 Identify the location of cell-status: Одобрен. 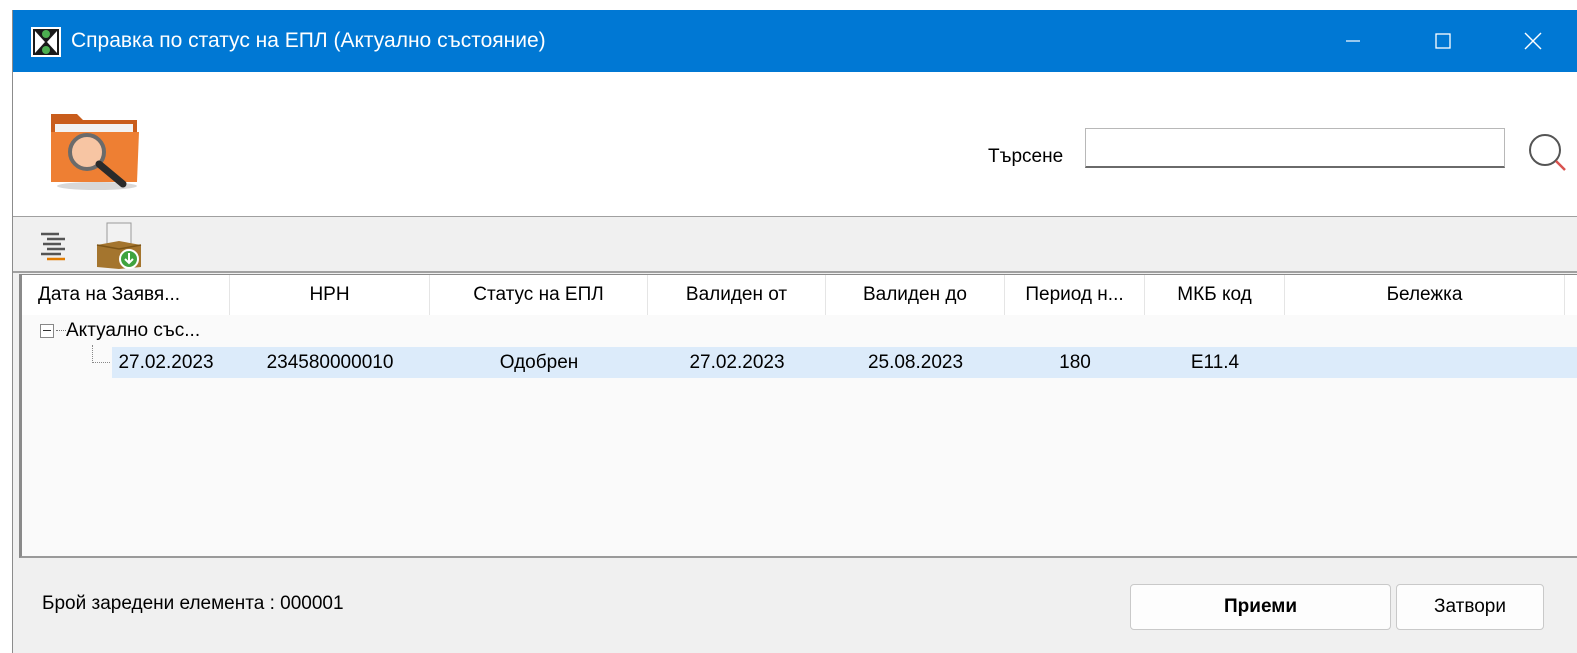
(539, 362).